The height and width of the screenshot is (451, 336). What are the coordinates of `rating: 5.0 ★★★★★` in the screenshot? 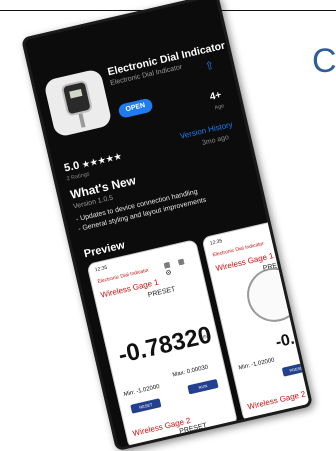 It's located at (93, 162).